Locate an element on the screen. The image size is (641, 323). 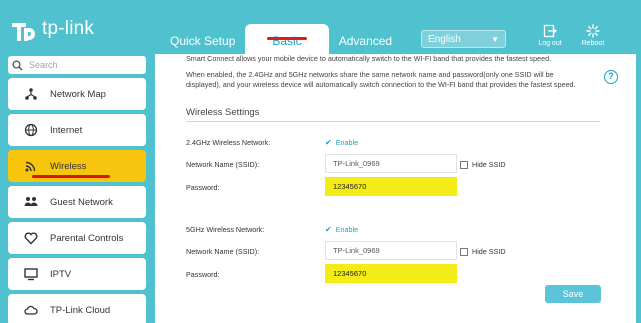
band24-label: 2.4GHz Wireless Network: is located at coordinates (228, 142).